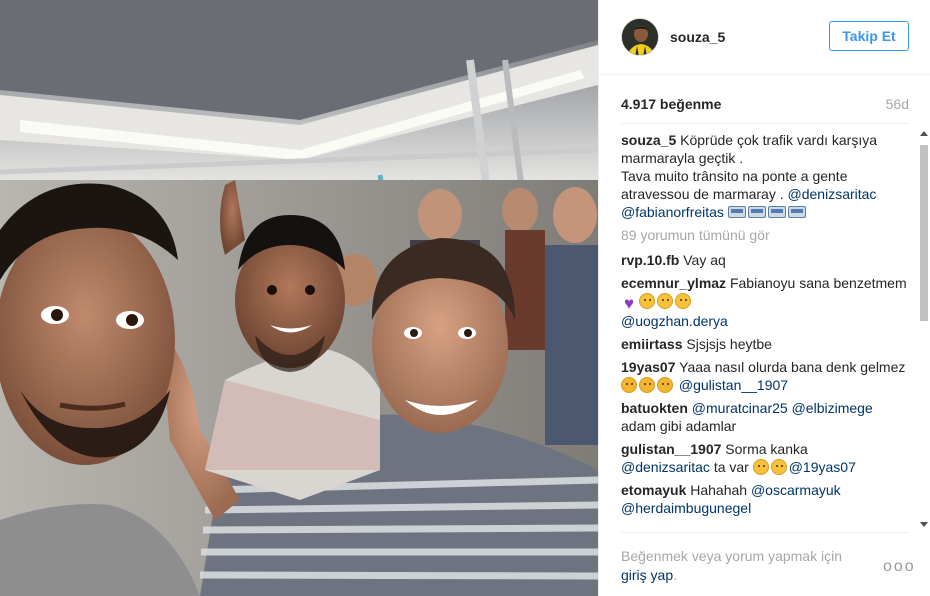 The height and width of the screenshot is (596, 930). I want to click on login-prompt-text: Beğenmek veya yorum yapmak için, so click(731, 556).